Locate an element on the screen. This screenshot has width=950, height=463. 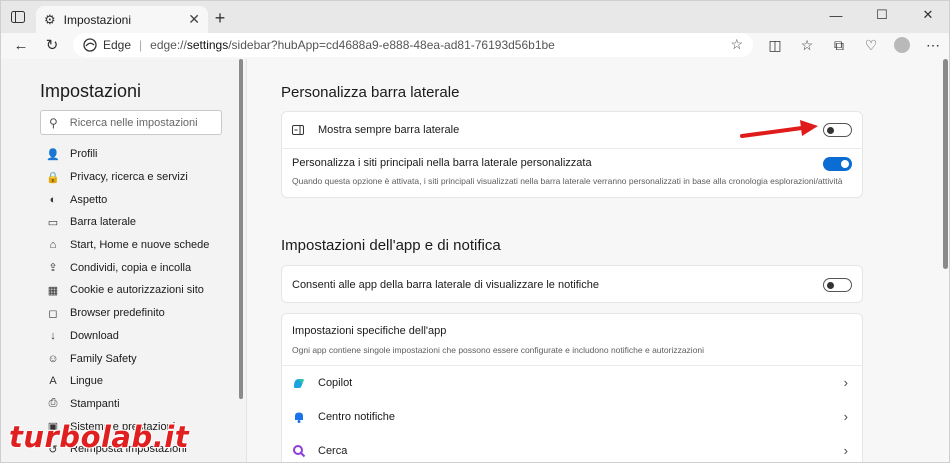
app-row-notifications: Centro notifiche › is located at coordinates (572, 417).